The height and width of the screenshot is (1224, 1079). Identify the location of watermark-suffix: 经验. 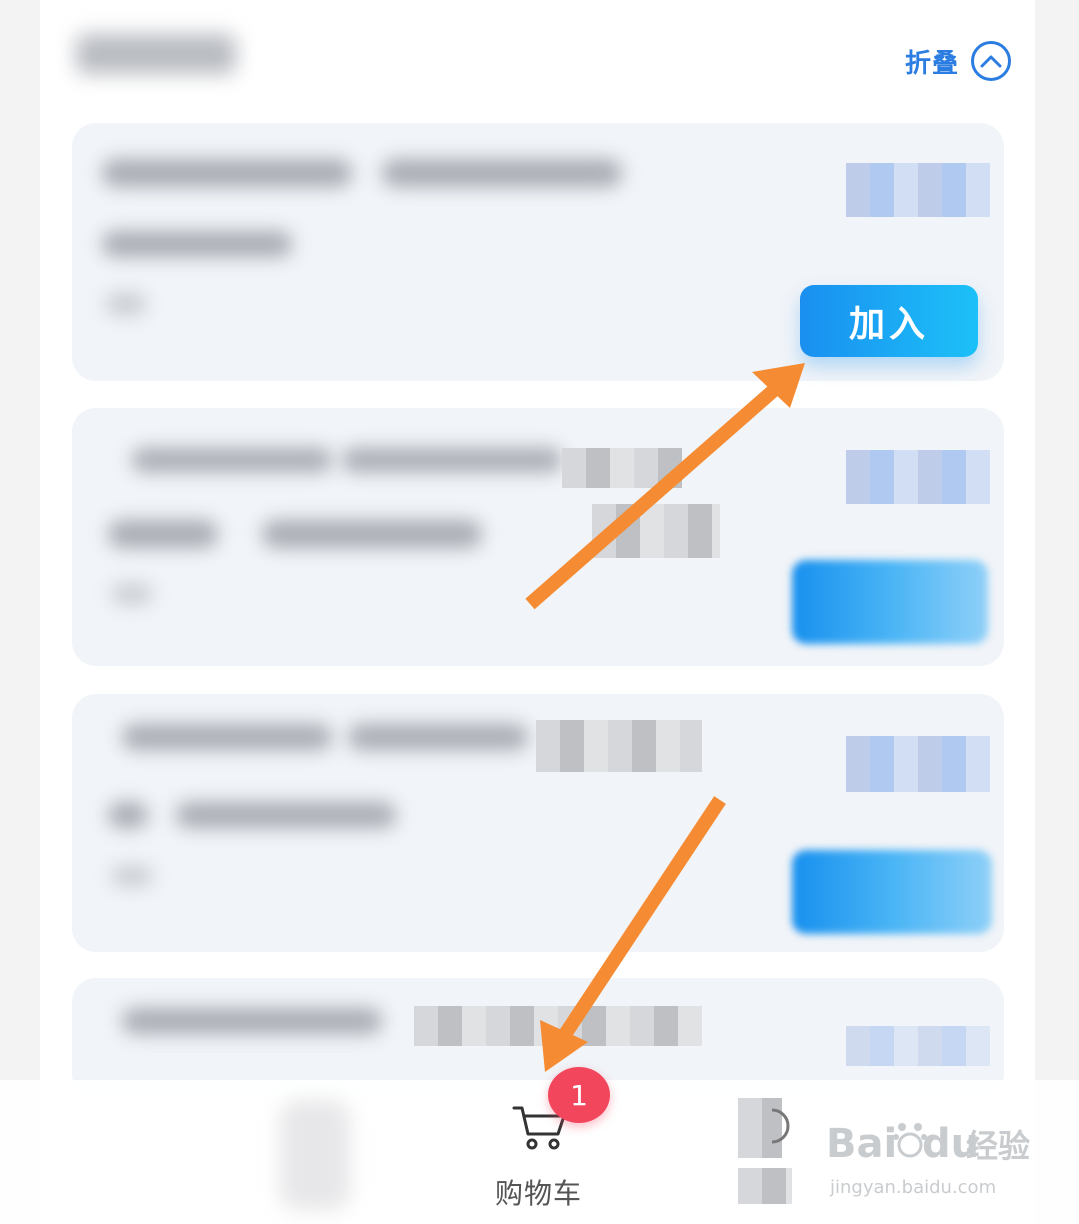
(998, 1146).